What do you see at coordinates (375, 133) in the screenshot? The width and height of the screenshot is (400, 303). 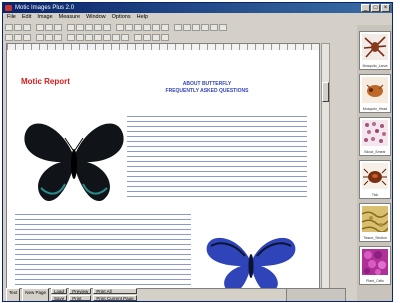 I see `blood-smear-icon` at bounding box center [375, 133].